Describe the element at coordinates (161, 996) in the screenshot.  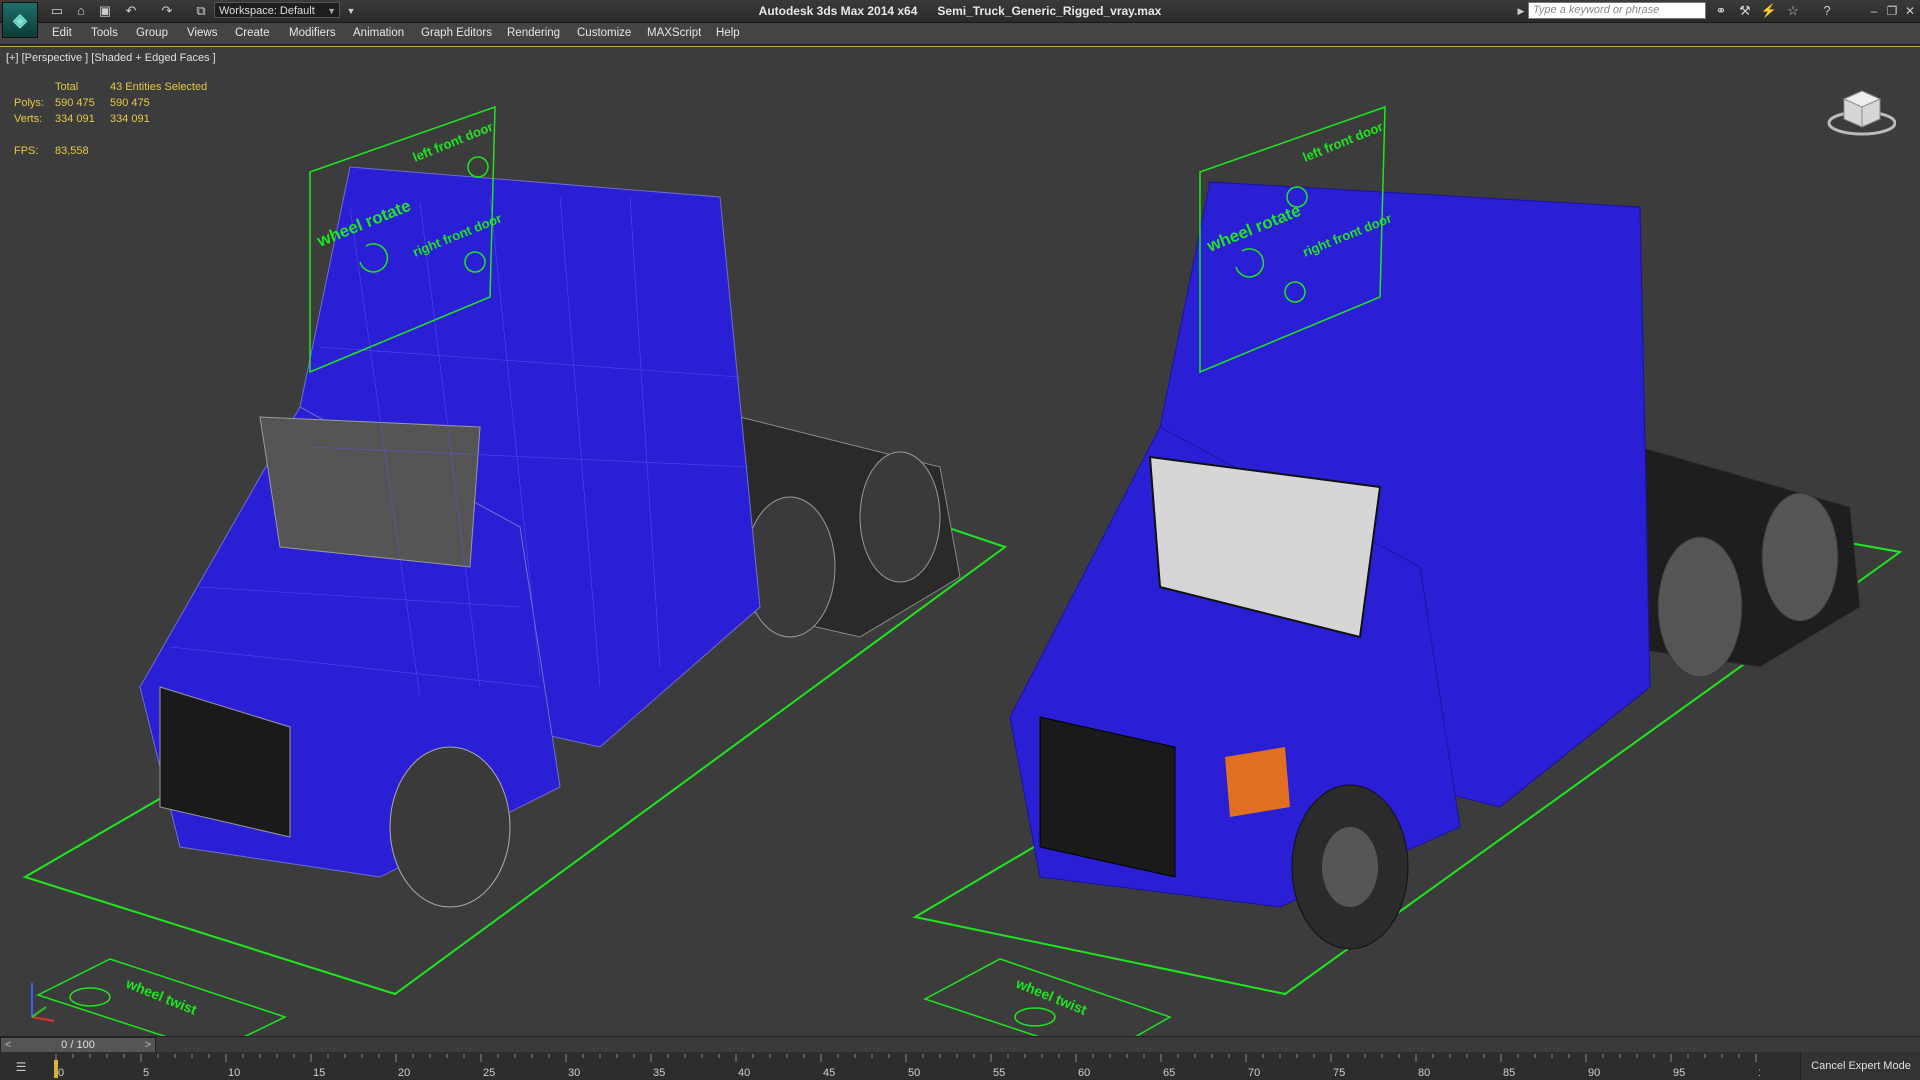
I see `wheel-twist-label-left: wheel twist` at that location.